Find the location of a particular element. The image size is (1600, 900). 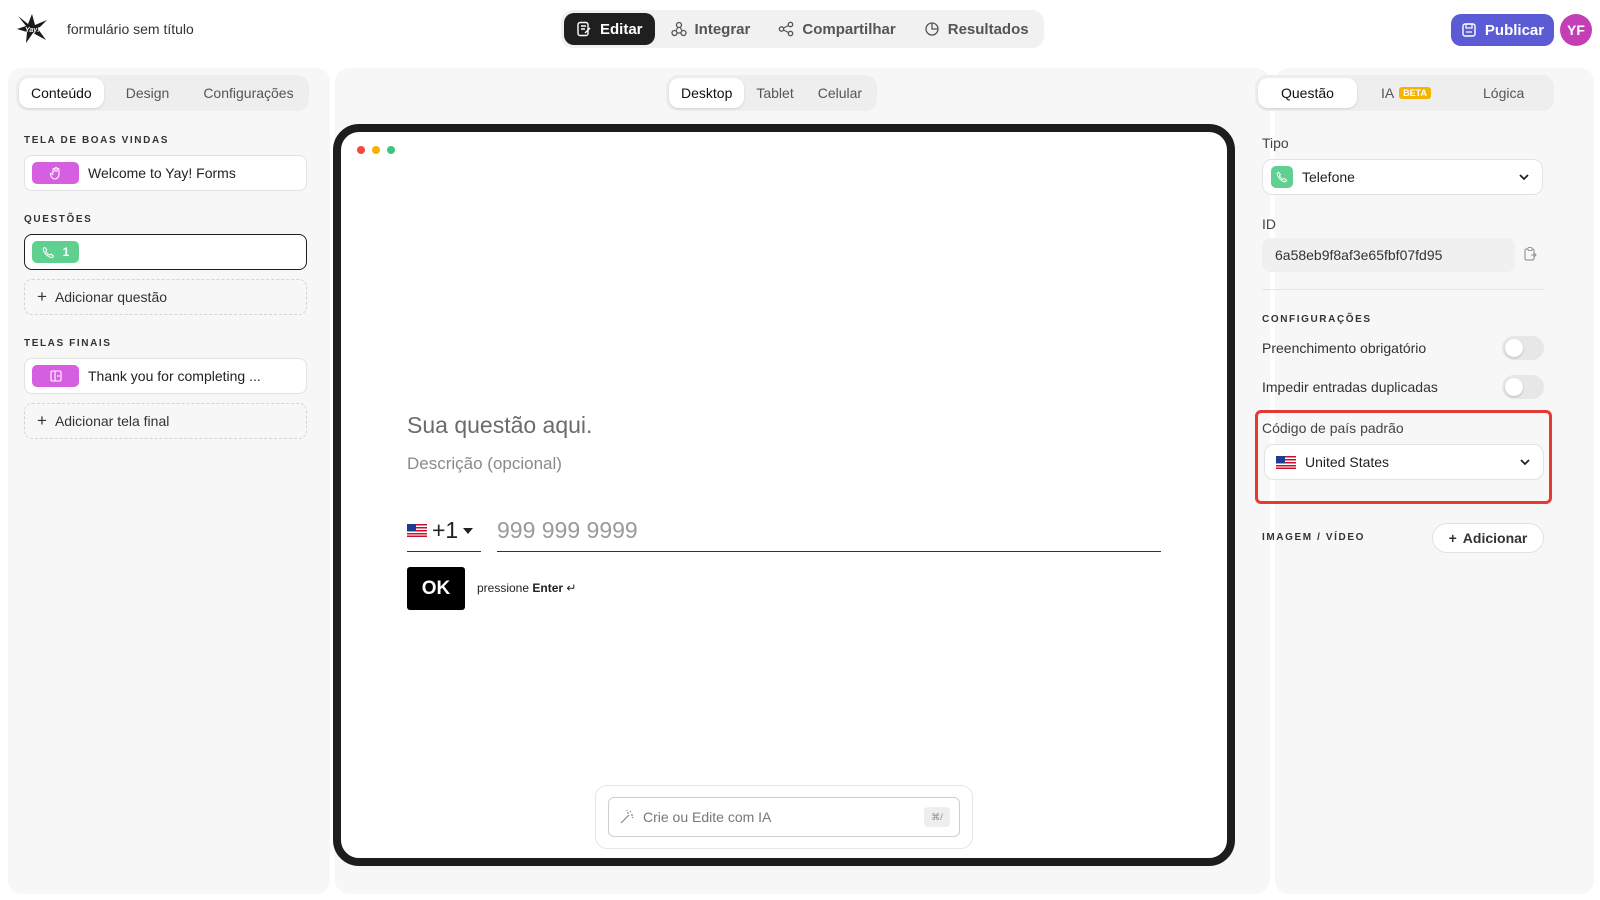

welcome-item-label: Welcome to Yay! Forms is located at coordinates (162, 173).